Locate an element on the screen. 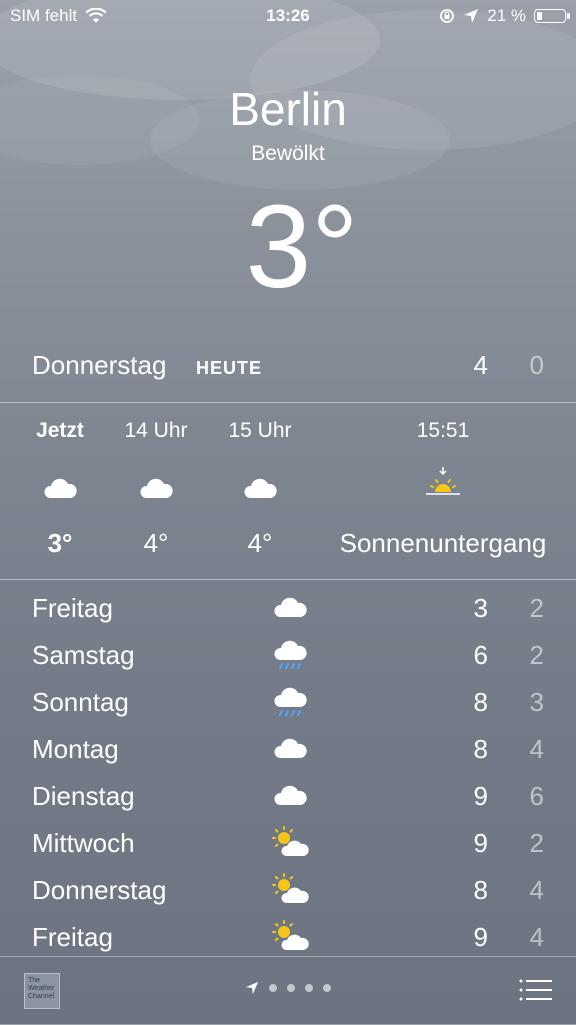  today-high: 4 is located at coordinates (480, 365).